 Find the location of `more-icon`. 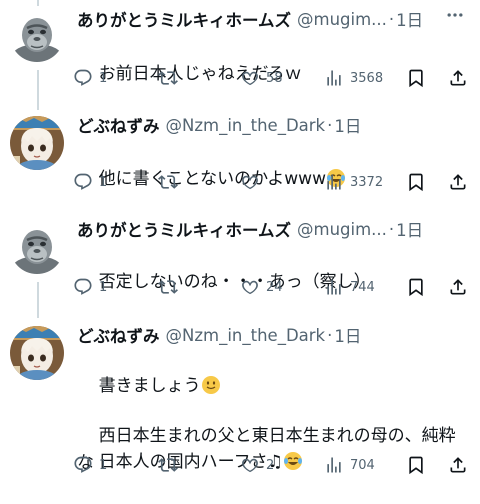

more-icon is located at coordinates (455, 15).